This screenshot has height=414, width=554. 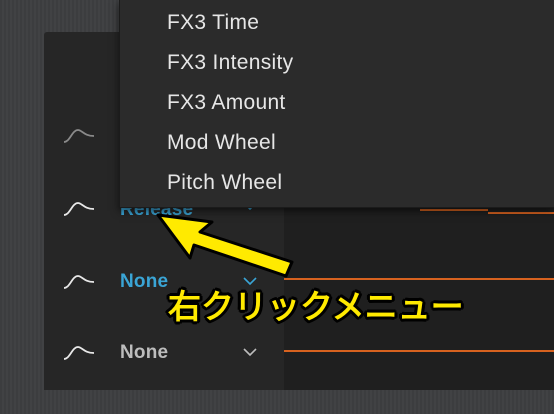 I want to click on menu-item-fx3-intensity: FX3 Intensity, so click(x=230, y=63).